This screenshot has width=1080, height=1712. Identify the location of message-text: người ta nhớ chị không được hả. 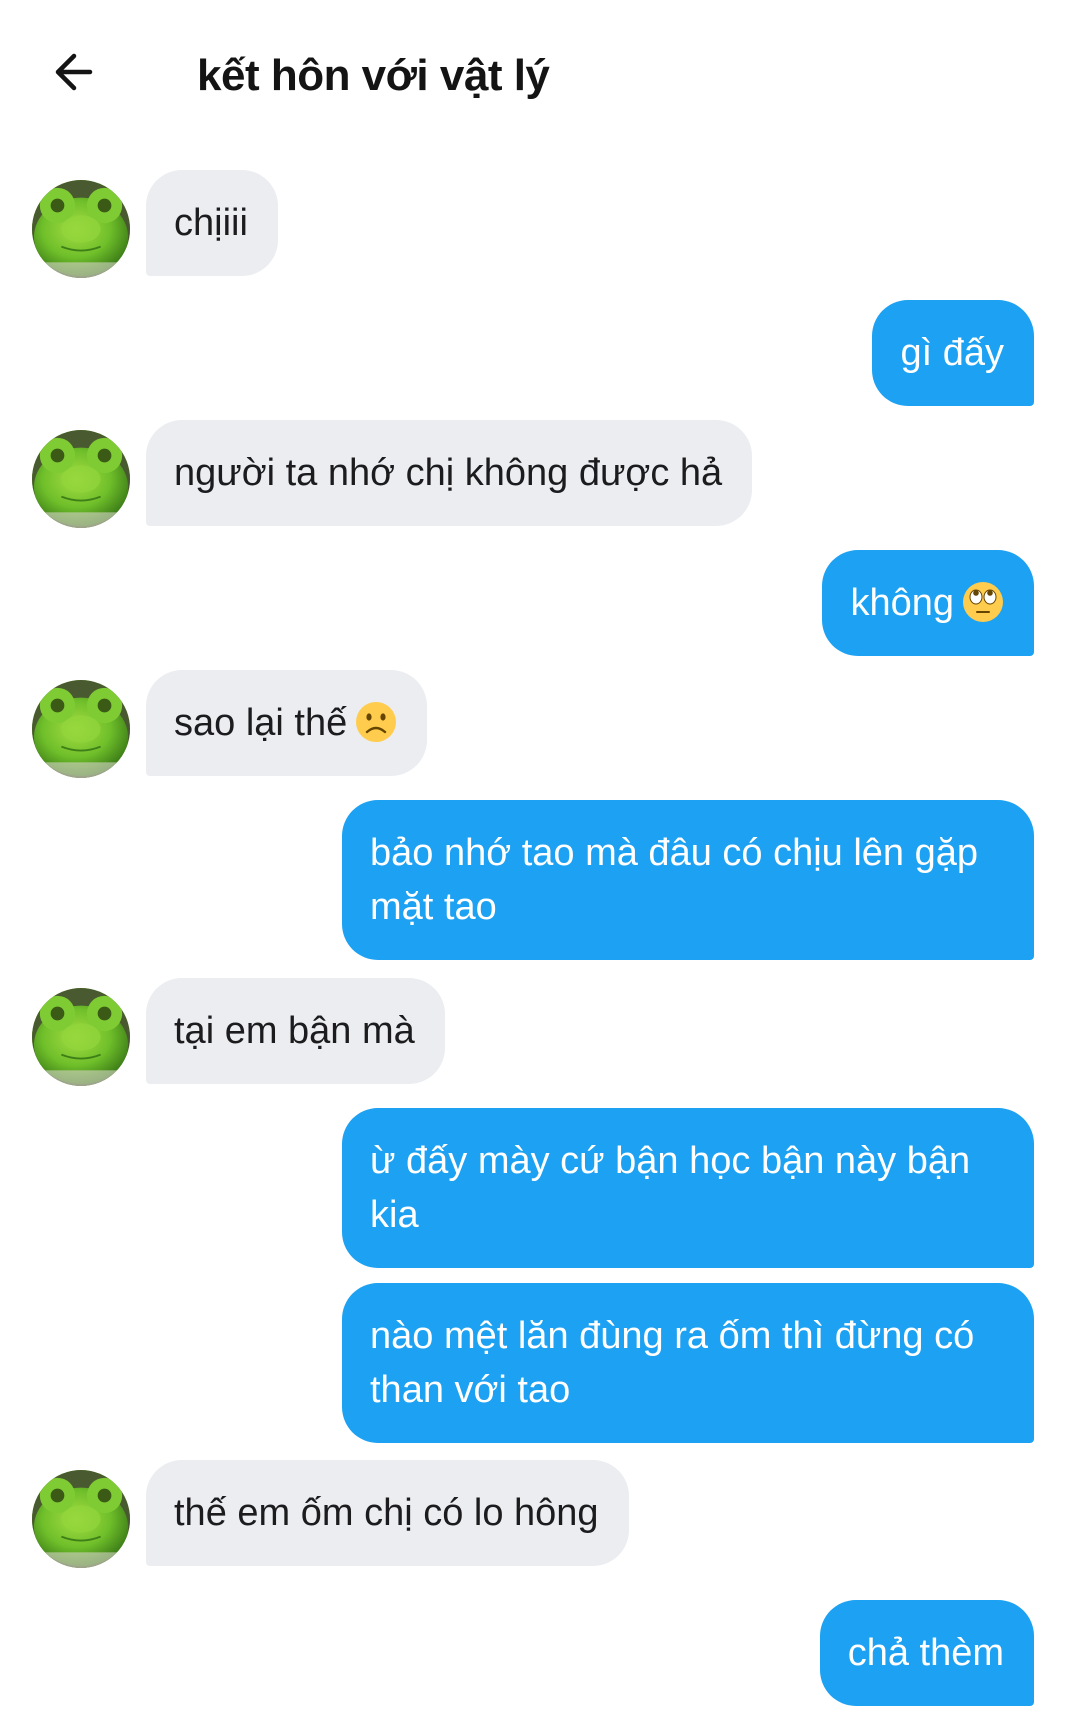
(448, 473).